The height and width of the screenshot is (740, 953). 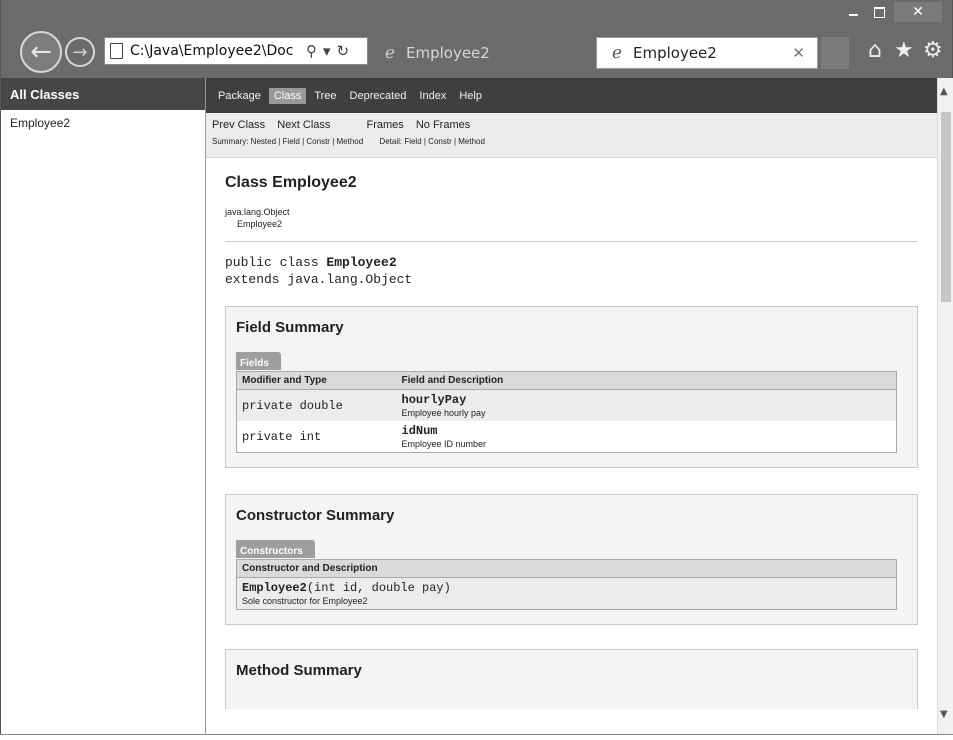 What do you see at coordinates (444, 444) in the screenshot?
I see `field-description: Employee ID number` at bounding box center [444, 444].